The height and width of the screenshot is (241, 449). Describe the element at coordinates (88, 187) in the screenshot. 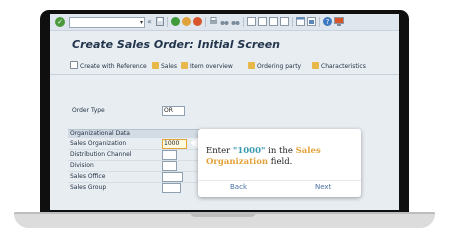

I see `sales-group-label: Sales Group` at that location.